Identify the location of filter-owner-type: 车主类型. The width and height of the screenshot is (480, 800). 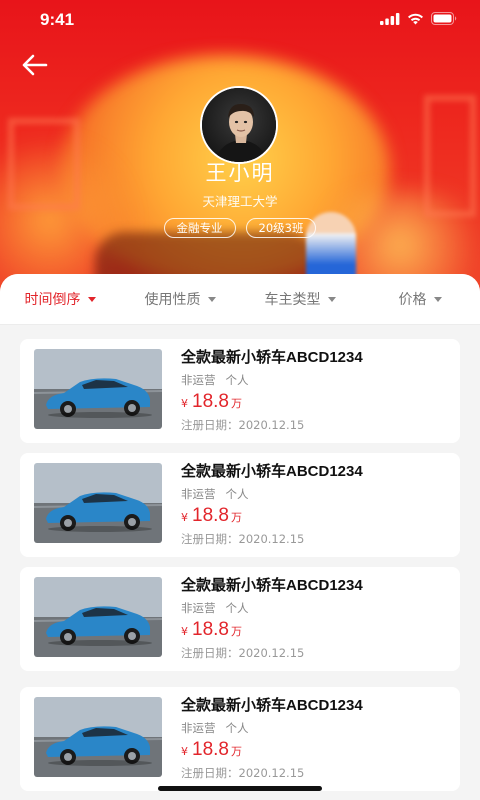
(300, 299).